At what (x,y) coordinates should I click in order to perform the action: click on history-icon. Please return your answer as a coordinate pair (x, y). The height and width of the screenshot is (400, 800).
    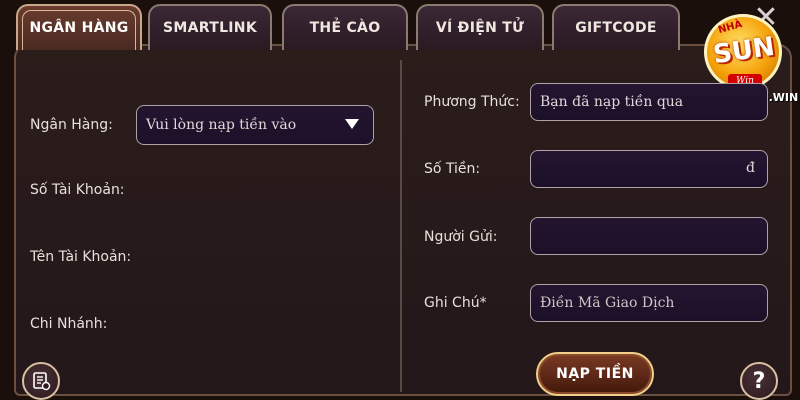
    Looking at the image, I should click on (42, 381).